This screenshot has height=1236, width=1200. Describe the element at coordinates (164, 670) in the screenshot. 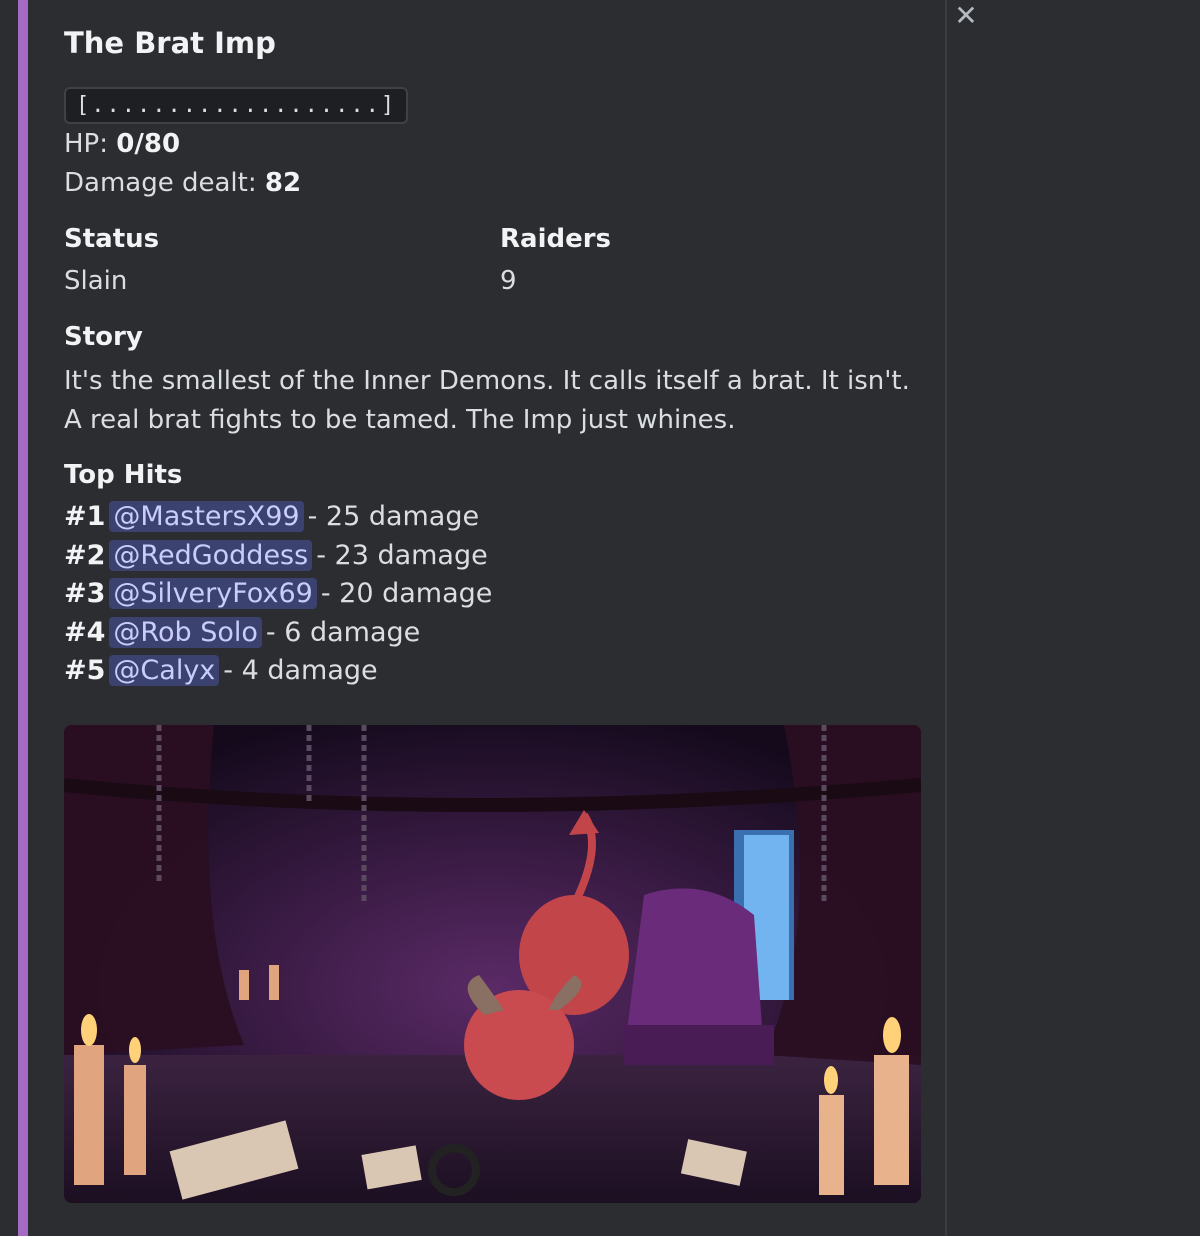

I see `user-mention: @Calyx` at that location.